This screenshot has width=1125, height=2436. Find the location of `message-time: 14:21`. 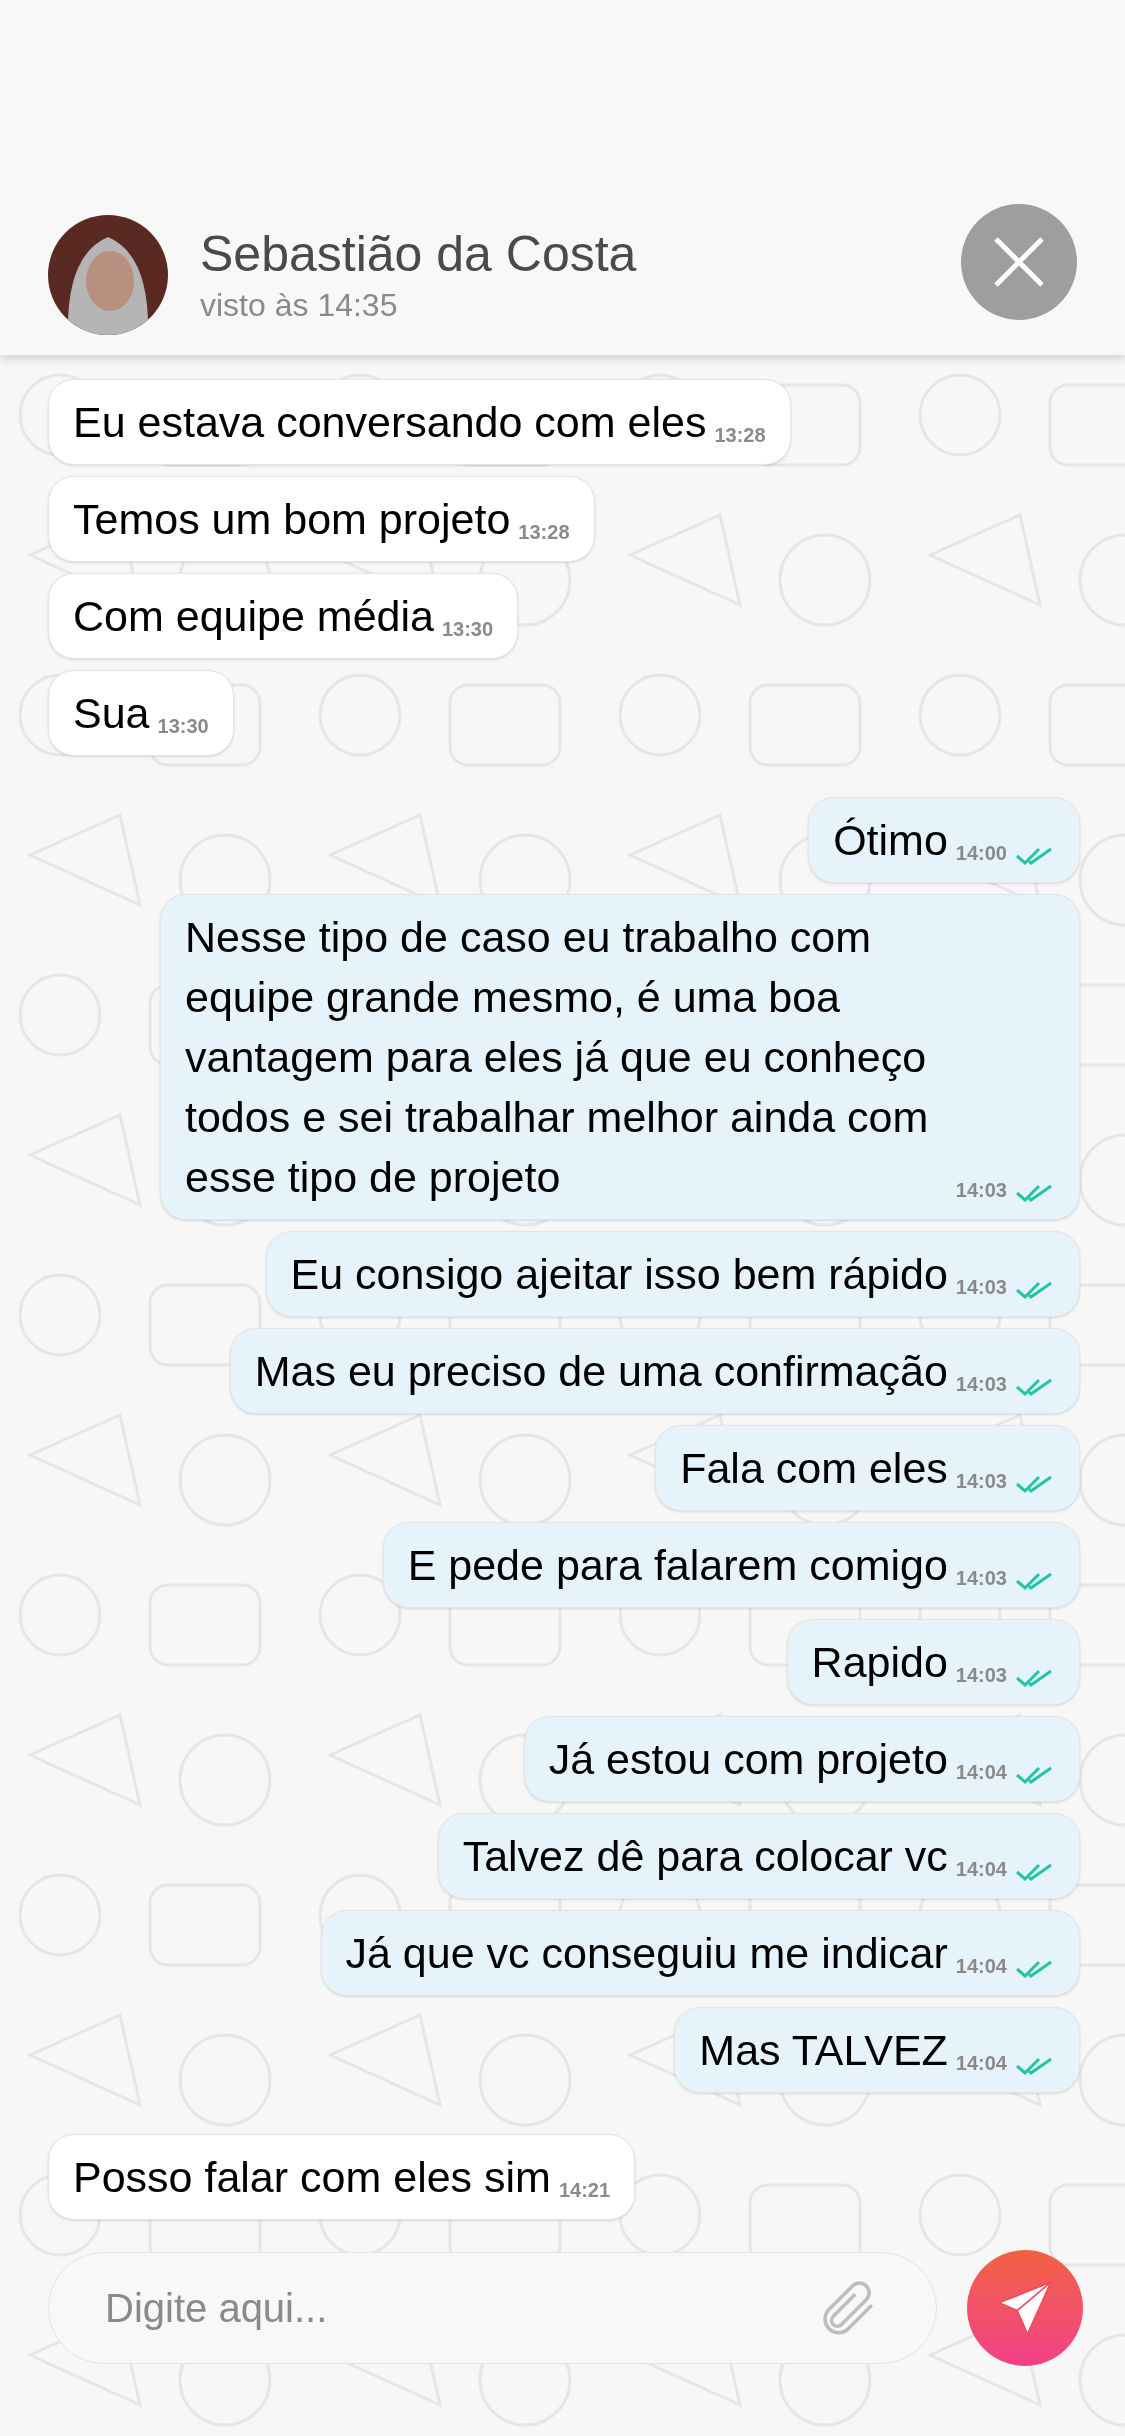

message-time: 14:21 is located at coordinates (584, 2190).